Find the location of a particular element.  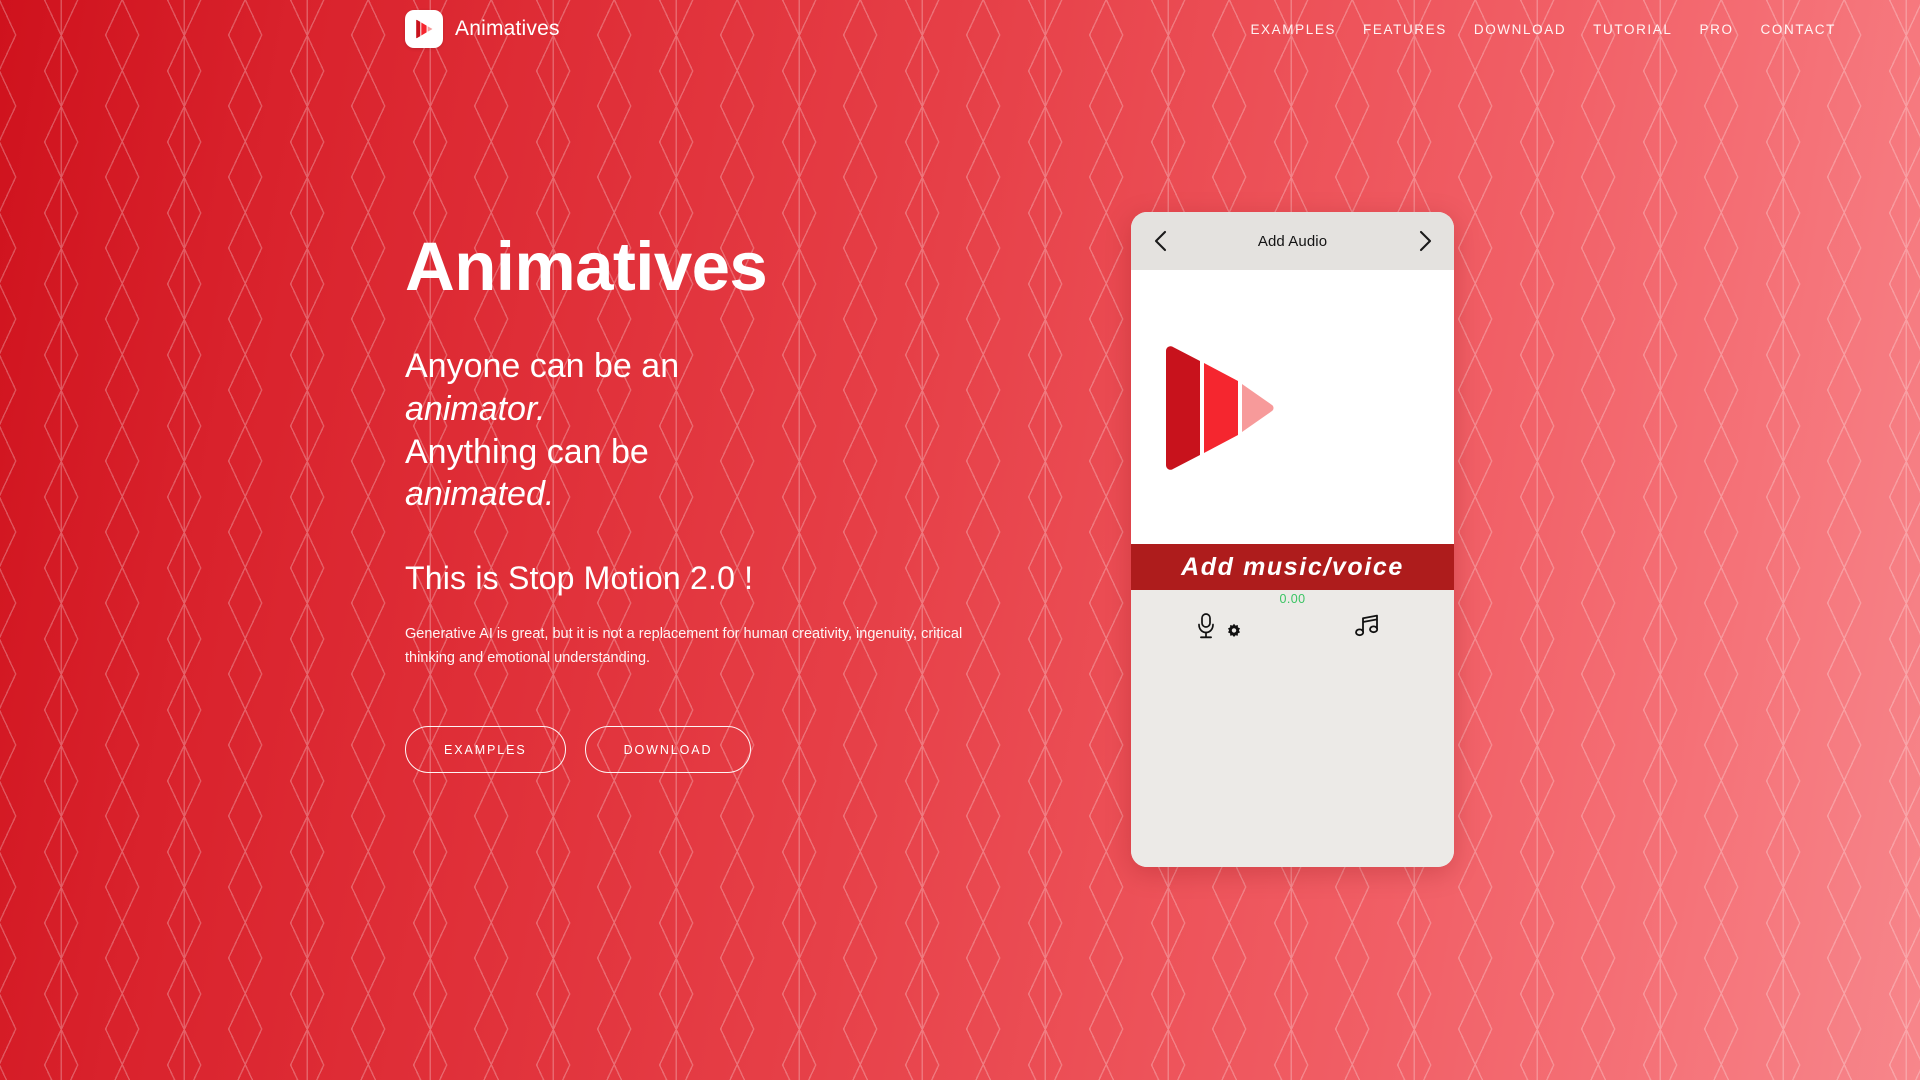

music-note-icon is located at coordinates (1367, 626).